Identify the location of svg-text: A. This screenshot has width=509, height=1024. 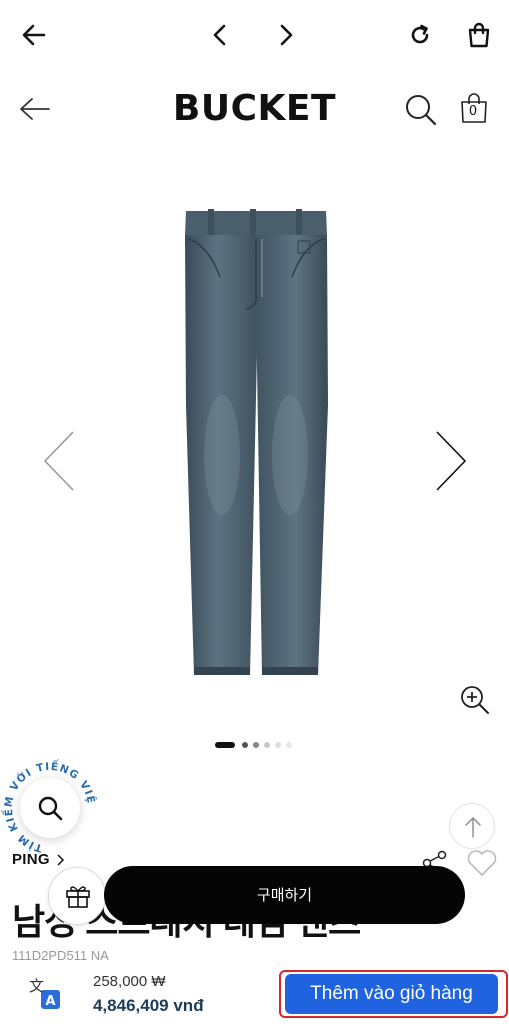
(51, 1001).